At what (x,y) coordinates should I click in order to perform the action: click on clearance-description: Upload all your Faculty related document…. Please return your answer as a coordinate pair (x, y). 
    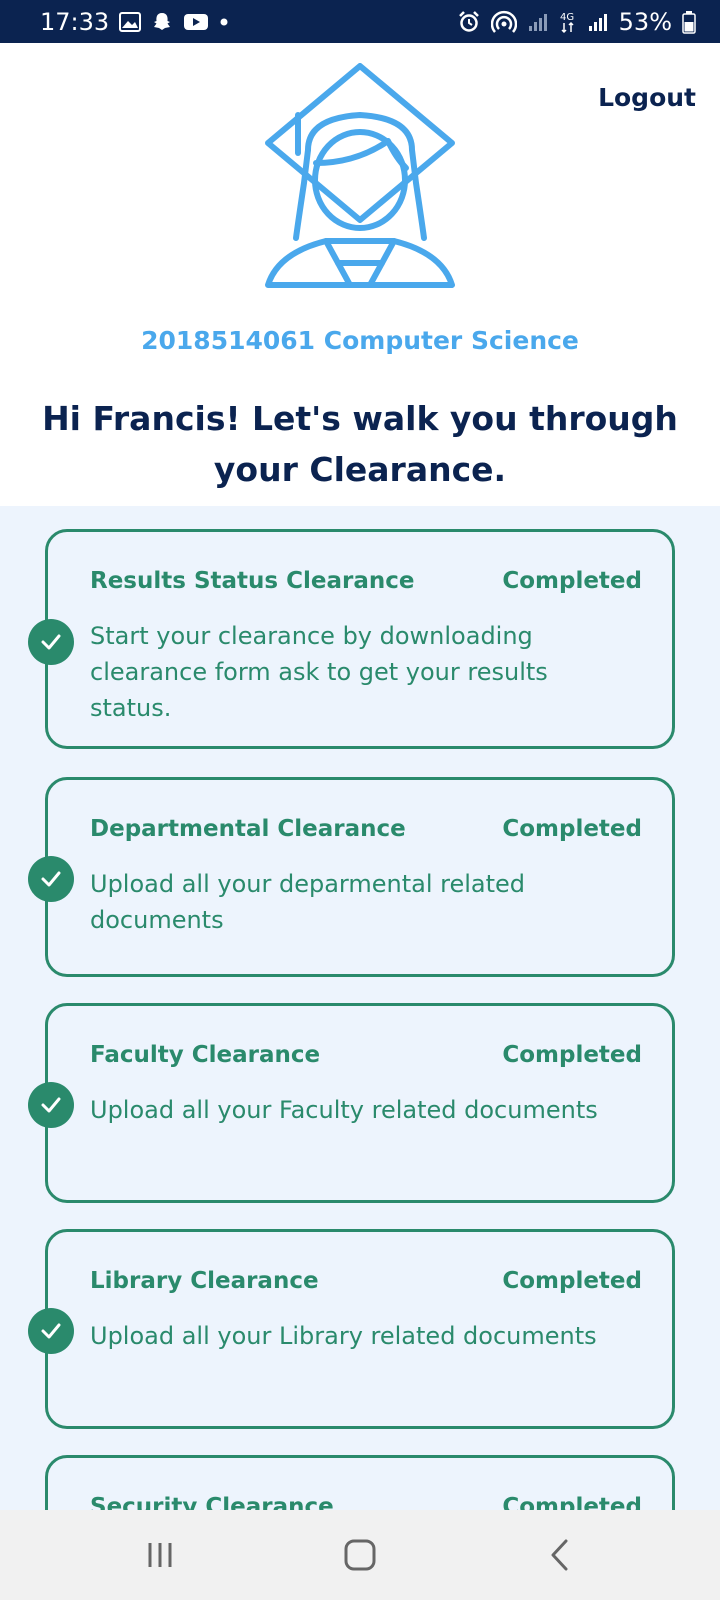
    Looking at the image, I should click on (344, 1110).